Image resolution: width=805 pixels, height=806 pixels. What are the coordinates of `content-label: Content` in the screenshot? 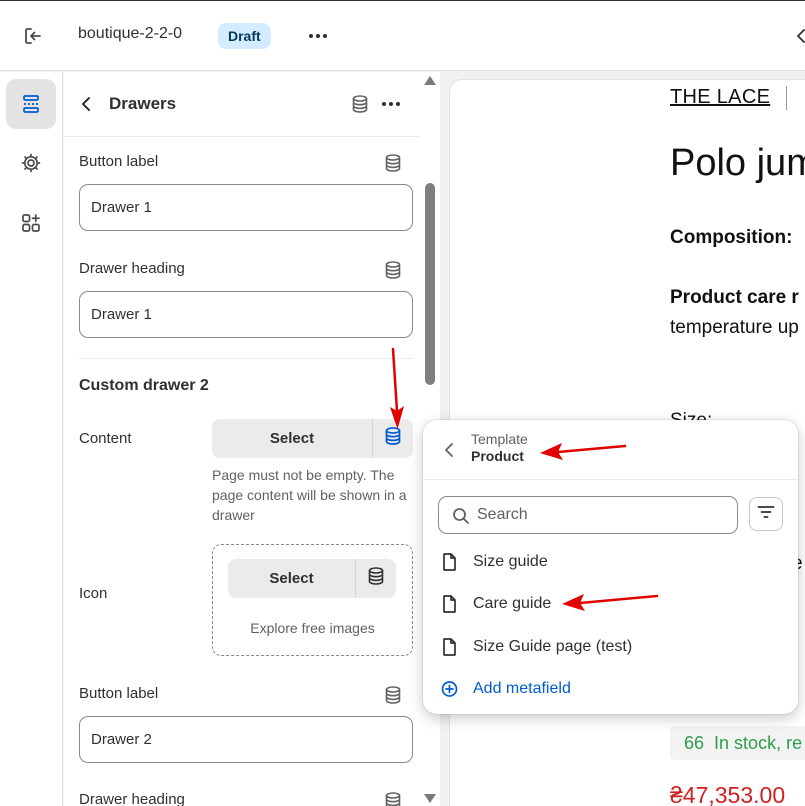 It's located at (105, 438).